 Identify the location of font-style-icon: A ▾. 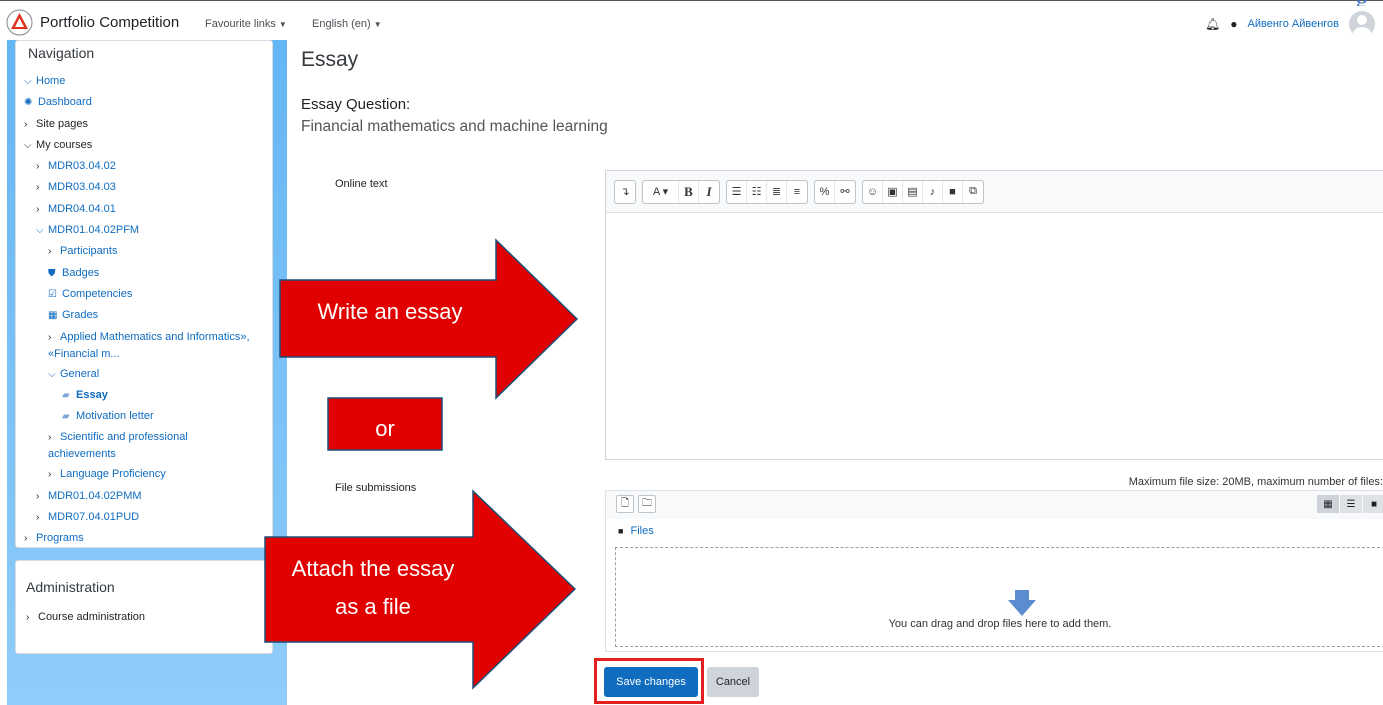
(661, 191).